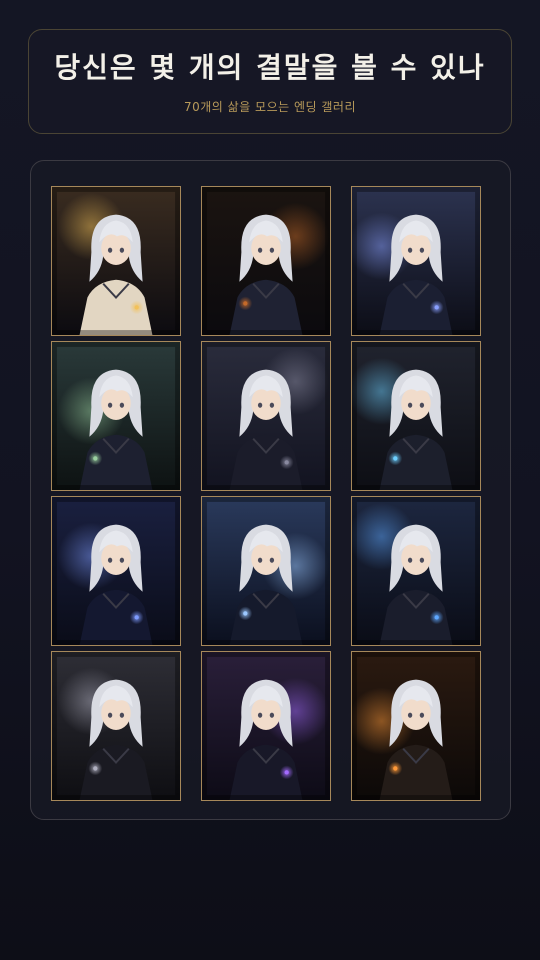 This screenshot has width=540, height=960. I want to click on header-card: 당신은 몇 개의 결말을 볼 수 있나 70개의 삶을 모으는 엔딩 갤러리, so click(270, 81).